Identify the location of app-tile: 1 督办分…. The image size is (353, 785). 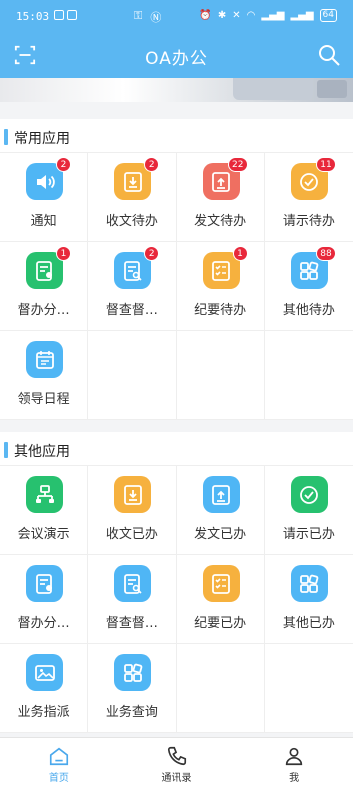
(44, 286).